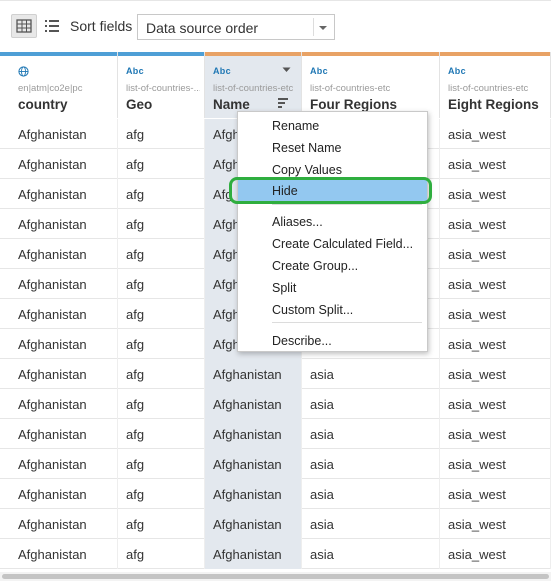 This screenshot has height=581, width=551. I want to click on column-header-four-regions: Abc list-of-countries-etc Four Regions, so click(371, 85).